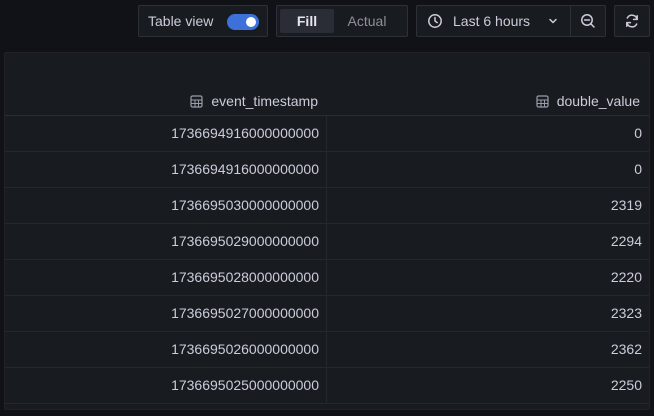 The width and height of the screenshot is (654, 416). Describe the element at coordinates (626, 241) in the screenshot. I see `cell-double-value: 2294` at that location.